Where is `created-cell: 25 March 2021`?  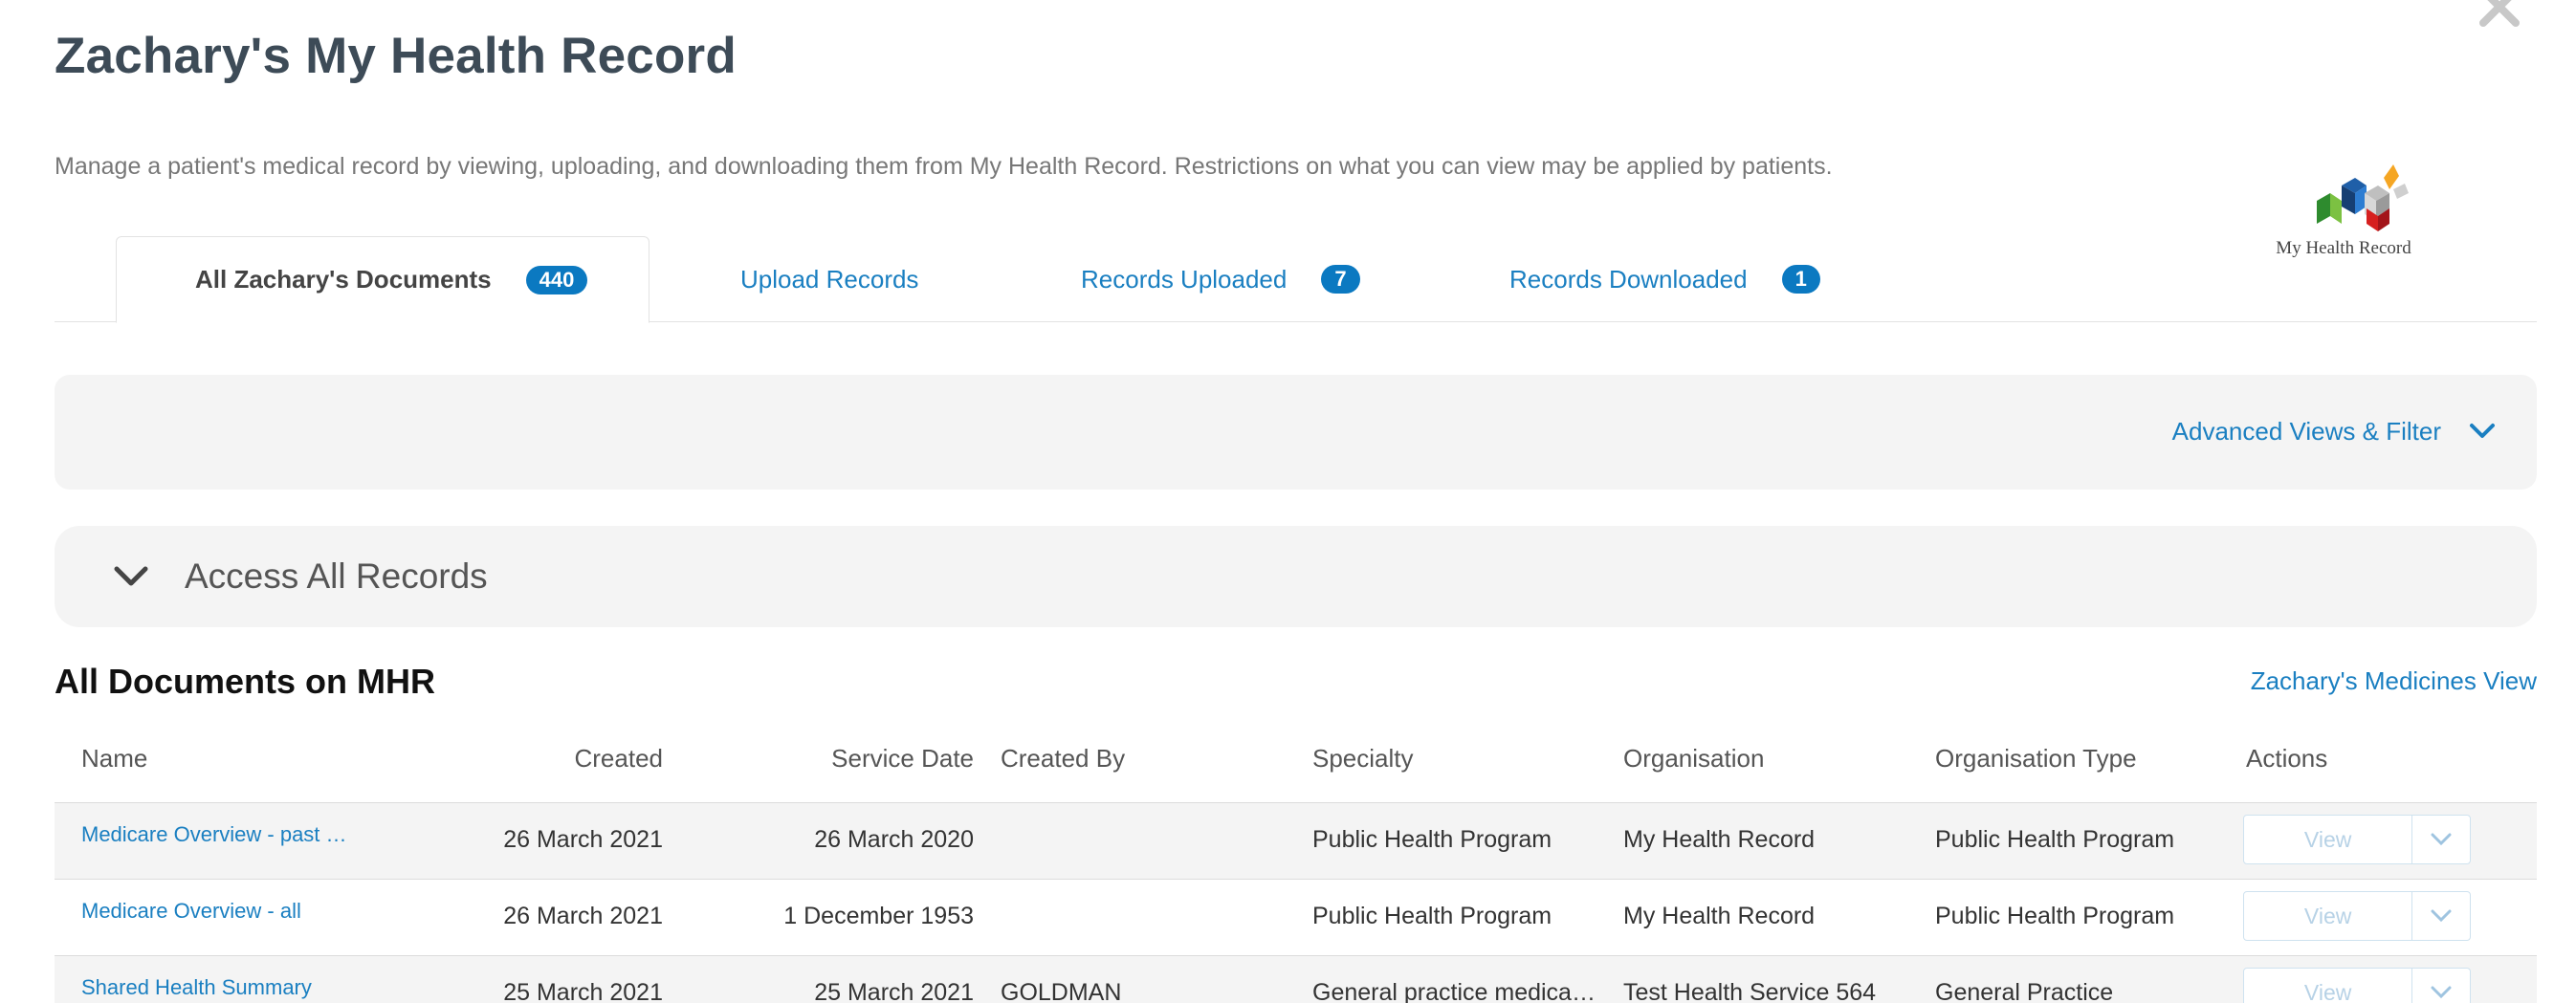
created-cell: 25 March 2021 is located at coordinates (583, 991).